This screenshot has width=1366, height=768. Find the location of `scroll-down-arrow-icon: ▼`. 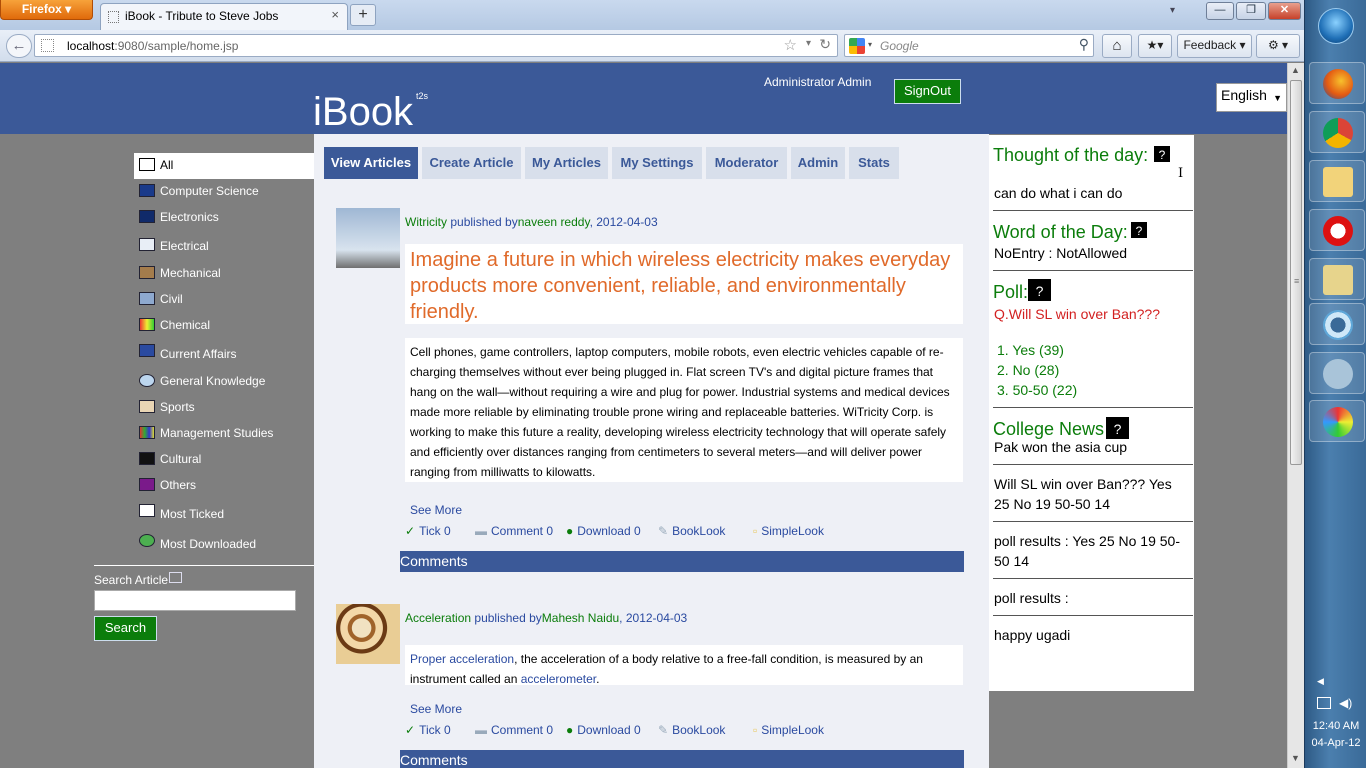

scroll-down-arrow-icon: ▼ is located at coordinates (1295, 758).